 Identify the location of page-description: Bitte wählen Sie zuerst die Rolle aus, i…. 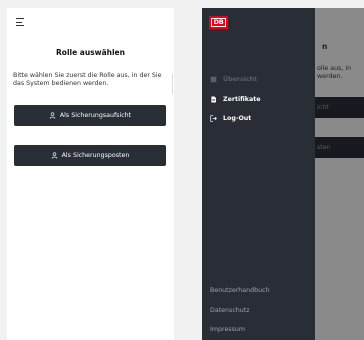
(87, 79).